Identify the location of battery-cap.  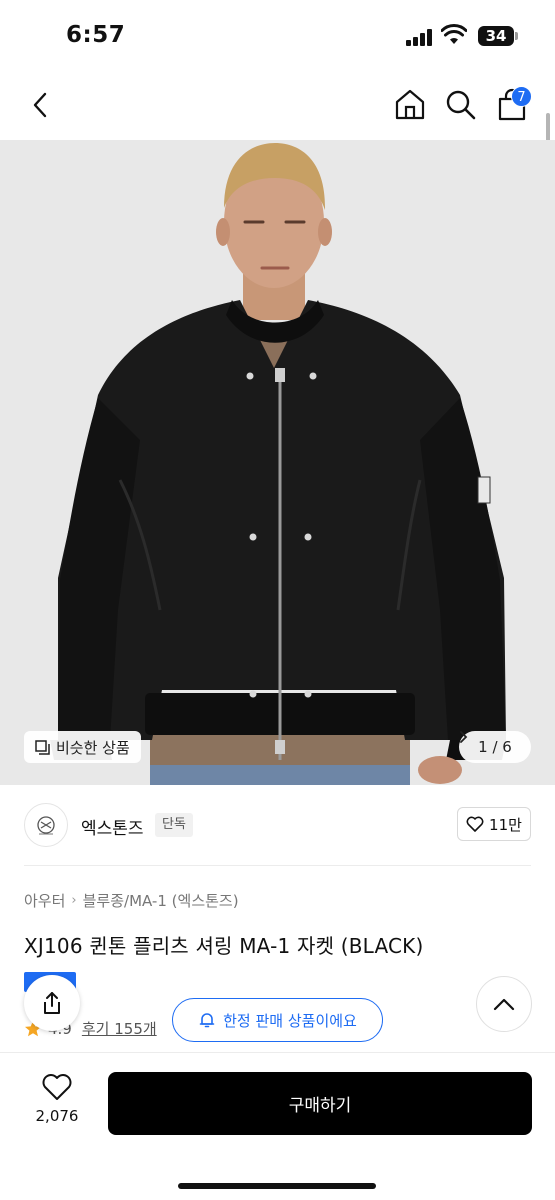
(516, 36).